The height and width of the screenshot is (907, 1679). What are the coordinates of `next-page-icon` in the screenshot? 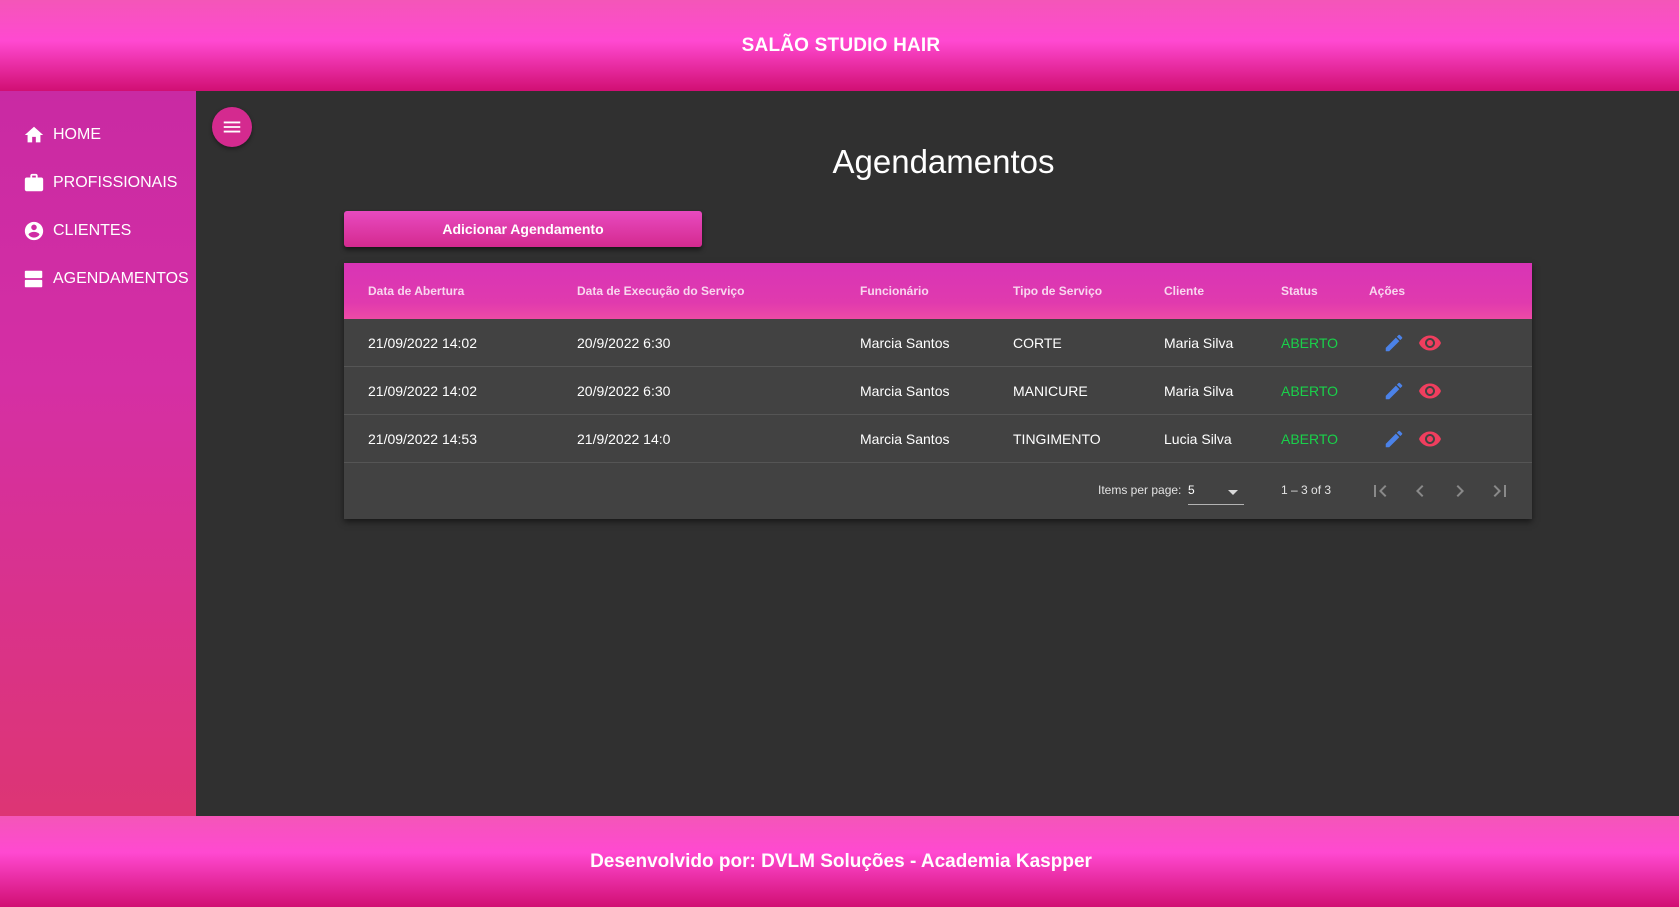 It's located at (1460, 491).